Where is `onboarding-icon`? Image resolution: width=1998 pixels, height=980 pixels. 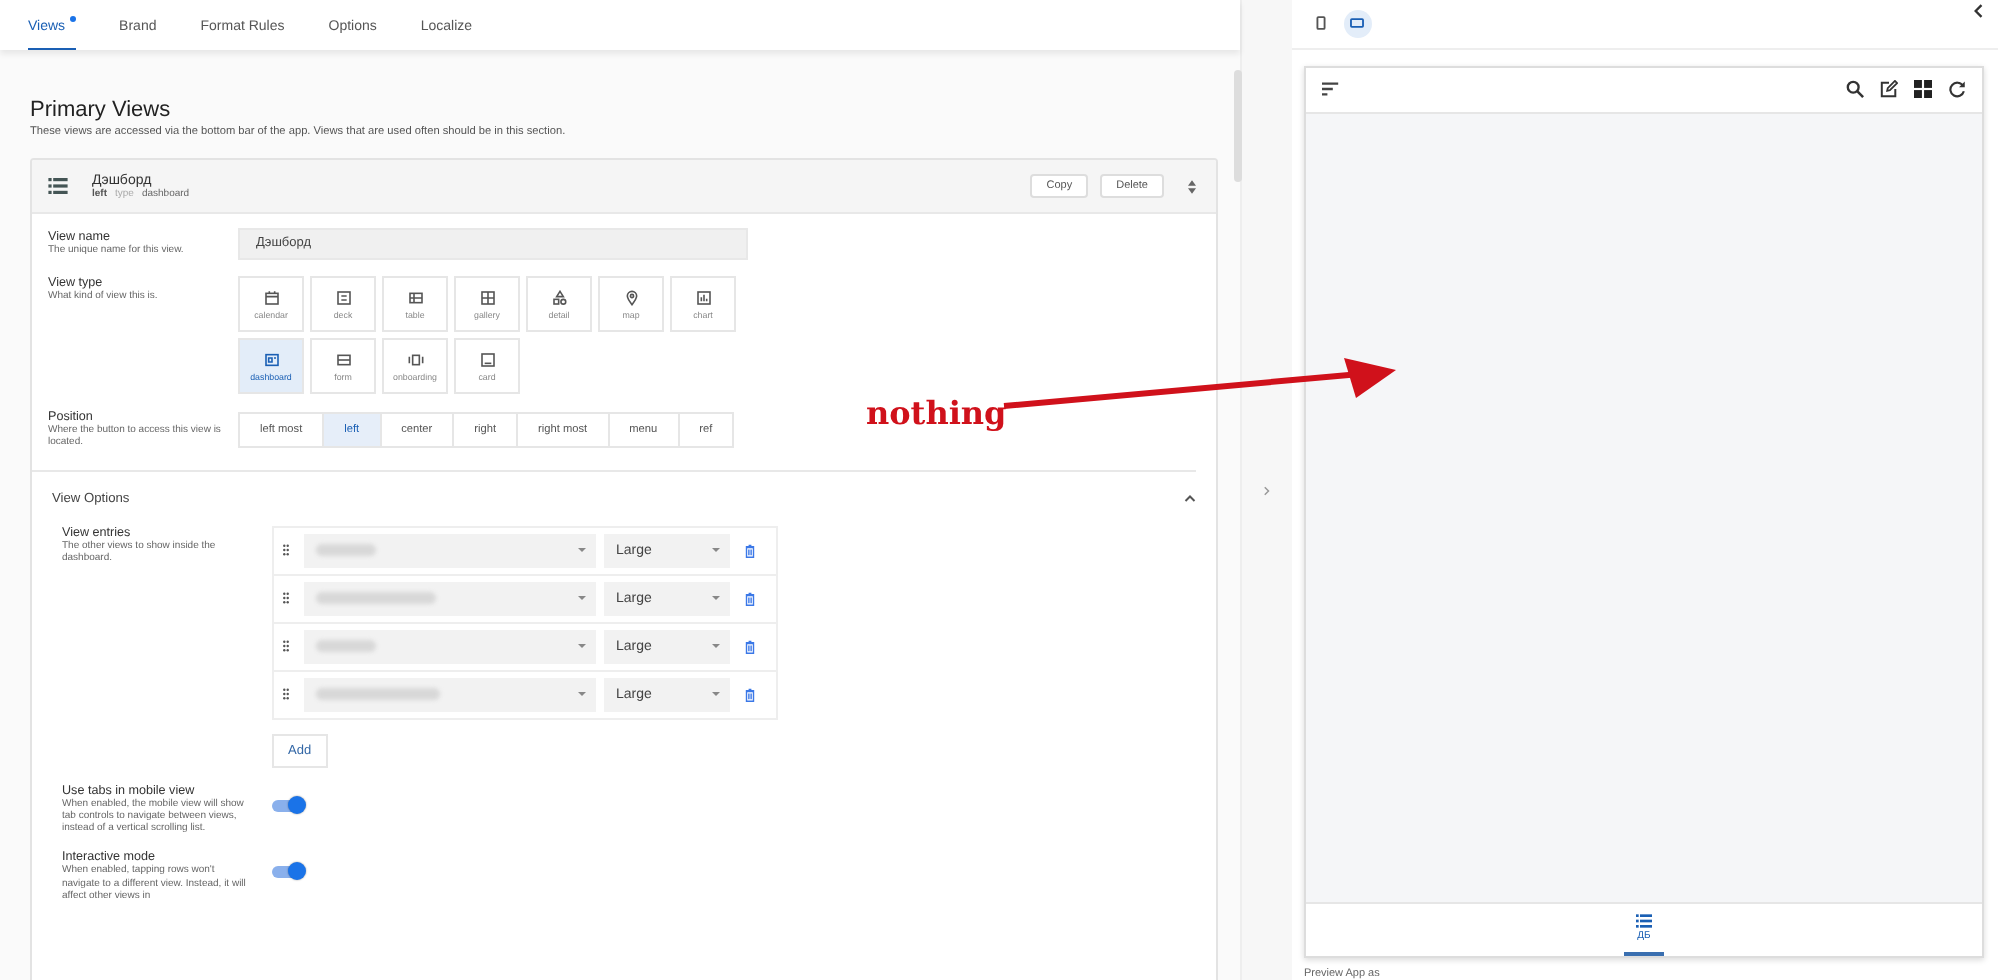 onboarding-icon is located at coordinates (415, 359).